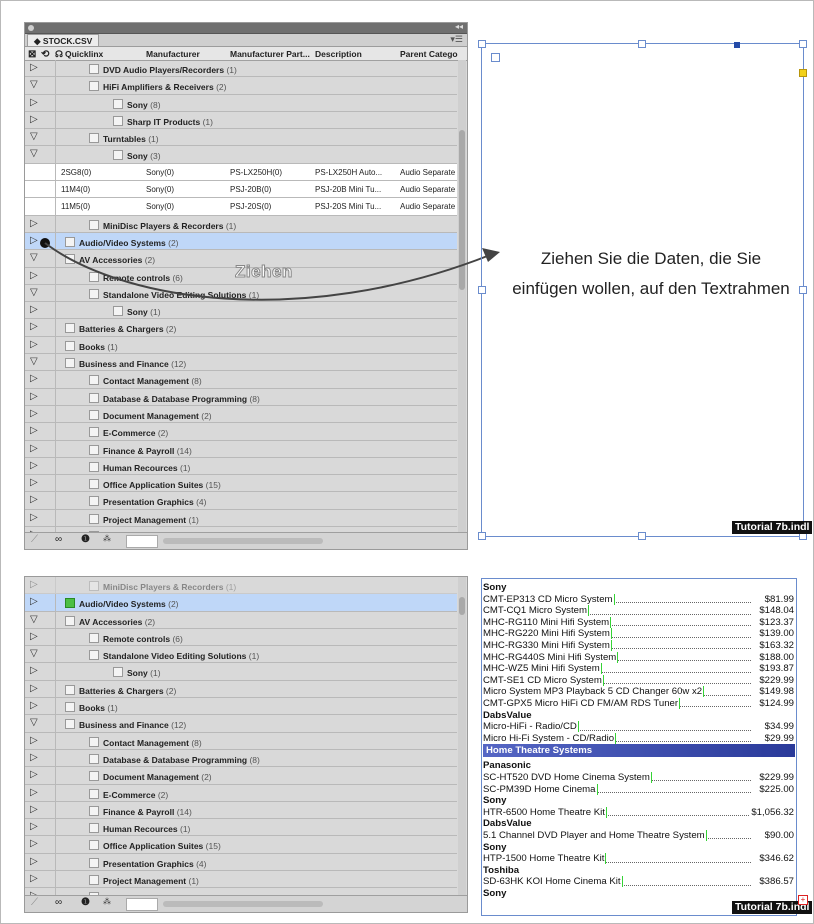 The image size is (814, 924). I want to click on product-line: Micro Hi-Fi System - CD/Radio $29.99, so click(639, 738).